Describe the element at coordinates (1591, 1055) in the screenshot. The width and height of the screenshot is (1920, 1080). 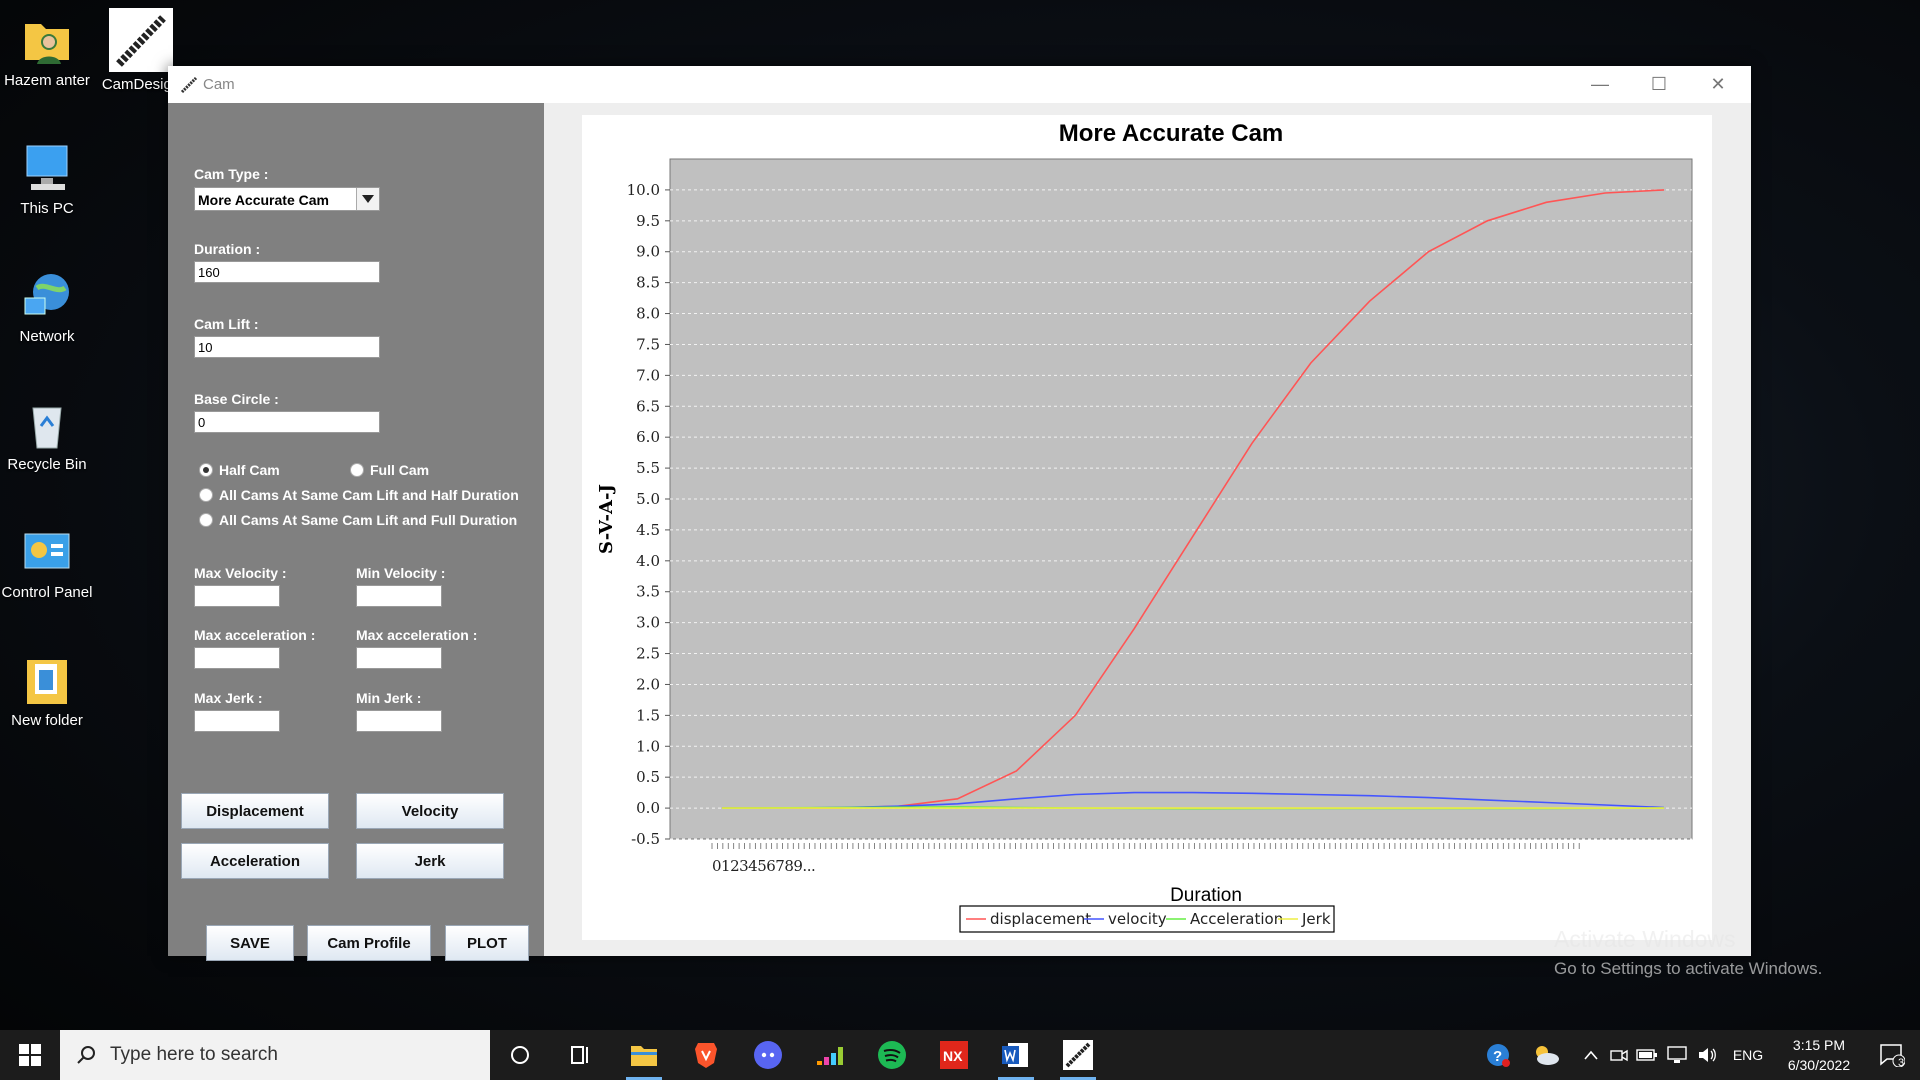
I see `show-hidden-icons-button` at that location.